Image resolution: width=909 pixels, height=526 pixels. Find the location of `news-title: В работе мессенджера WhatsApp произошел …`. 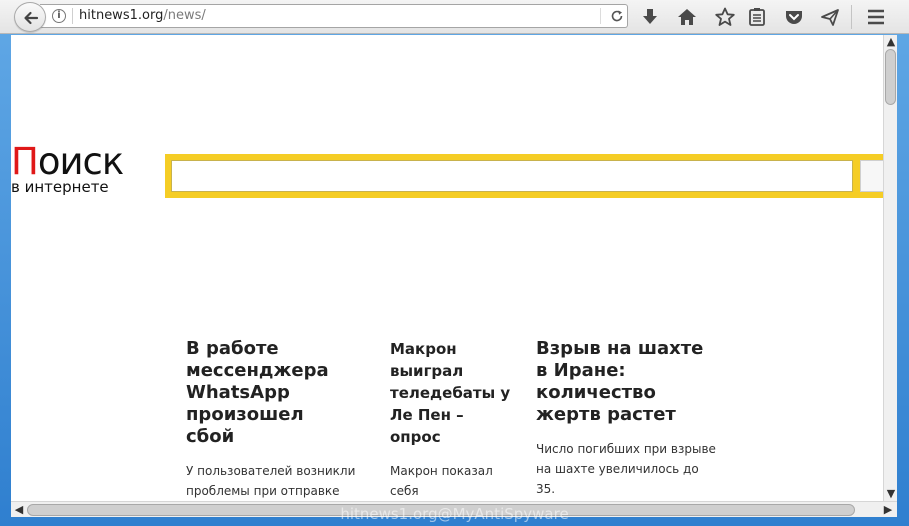

news-title: В работе мессенджера WhatsApp произошел … is located at coordinates (271, 393).